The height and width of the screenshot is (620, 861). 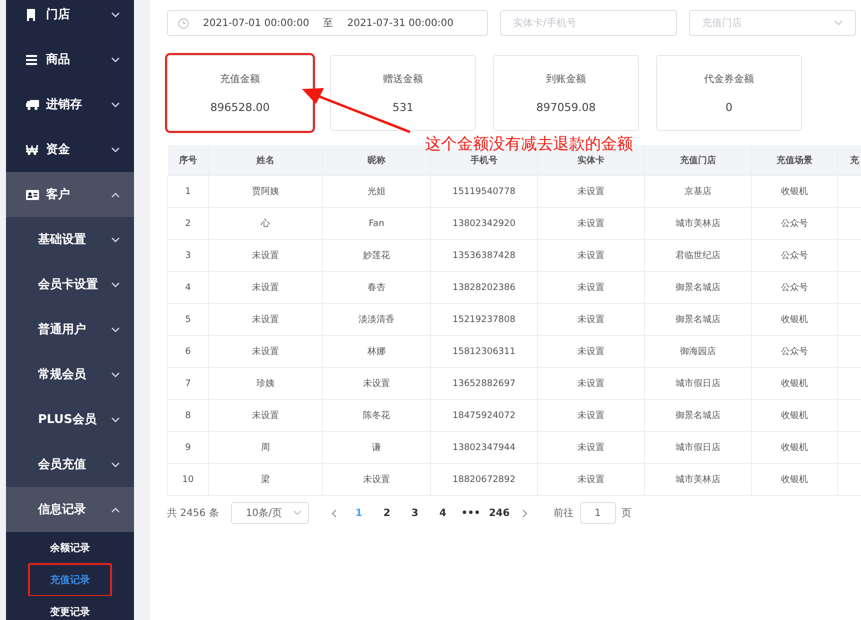 I want to click on sidebar-item: 普通用户, so click(x=70, y=329).